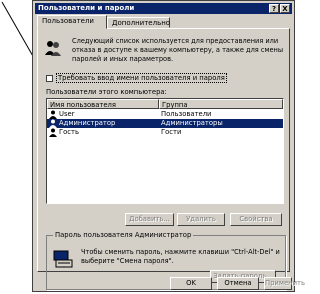  I want to click on title-bar: Пользователи и пароли ? X, so click(163, 8).